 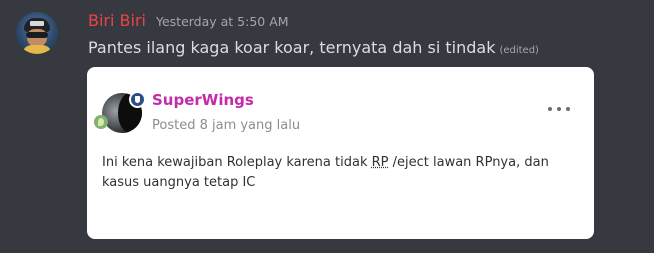 I want to click on avatar-hat-label, so click(x=37, y=23).